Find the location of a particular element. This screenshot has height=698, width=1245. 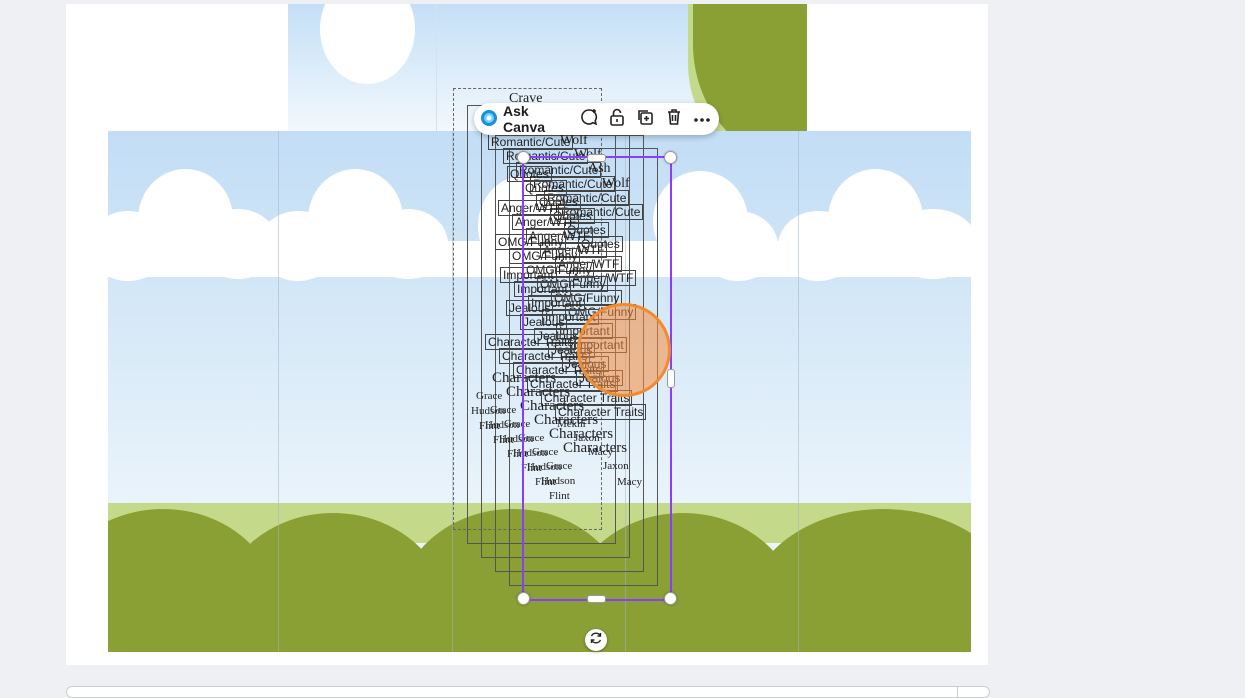

ask-canva-button: Ask Canva is located at coordinates (526, 119).